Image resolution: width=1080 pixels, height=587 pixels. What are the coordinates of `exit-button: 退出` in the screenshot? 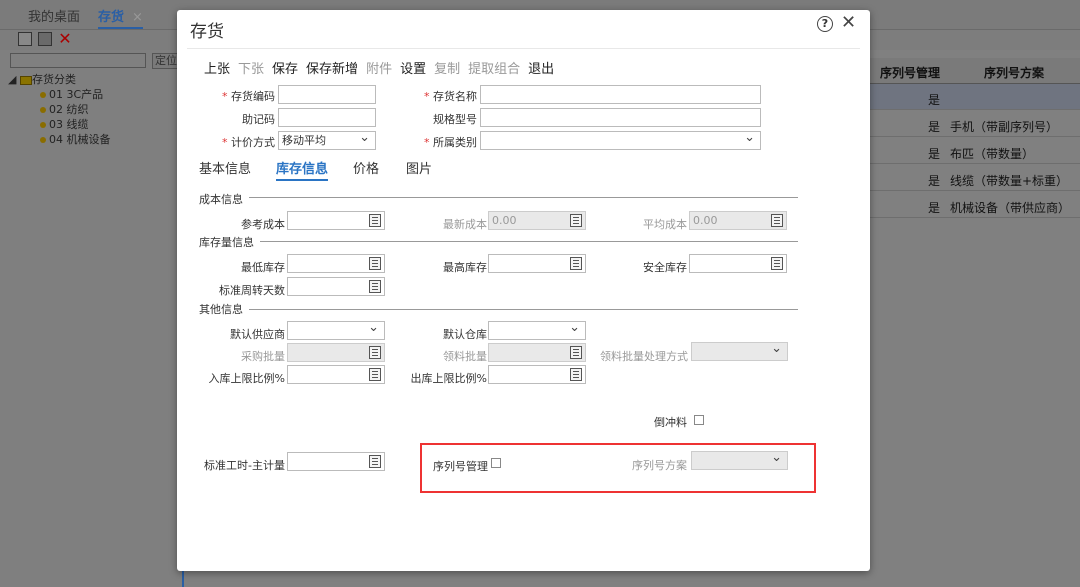 It's located at (541, 69).